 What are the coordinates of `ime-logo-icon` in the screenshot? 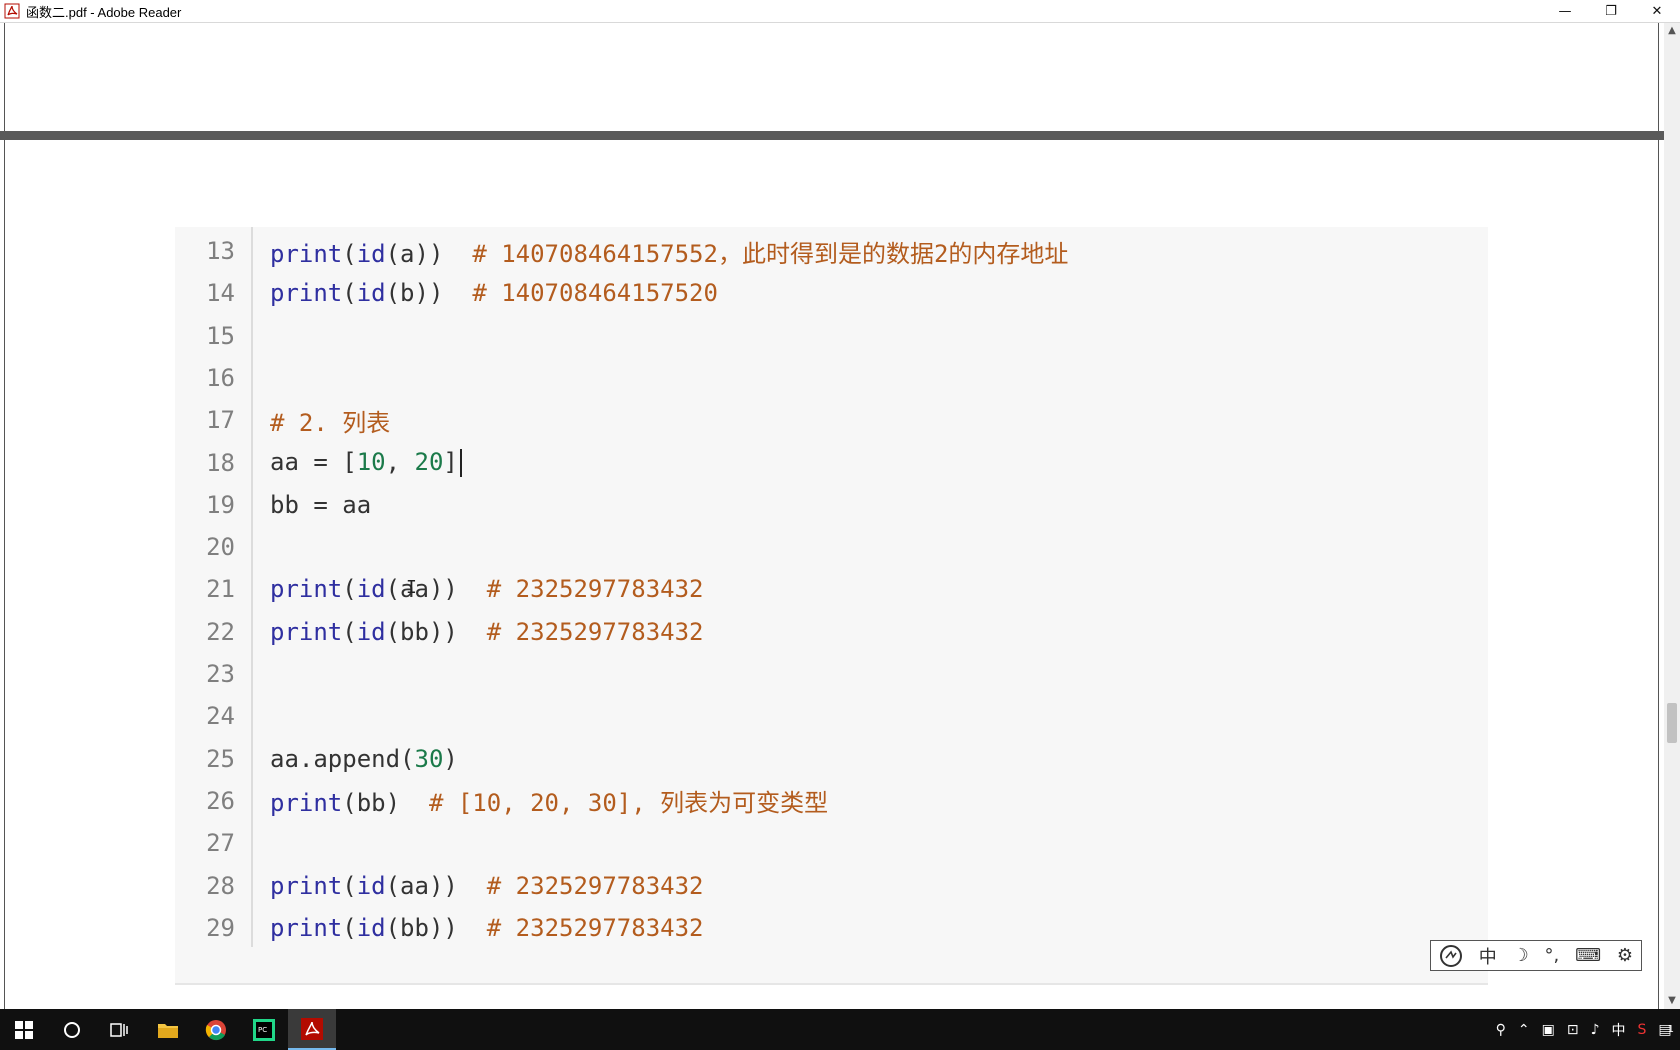 It's located at (1451, 956).